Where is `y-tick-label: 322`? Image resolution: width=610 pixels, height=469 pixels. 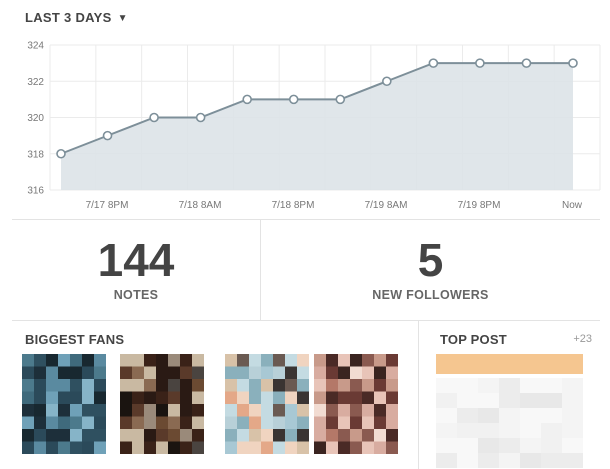
y-tick-label: 322 is located at coordinates (35, 82).